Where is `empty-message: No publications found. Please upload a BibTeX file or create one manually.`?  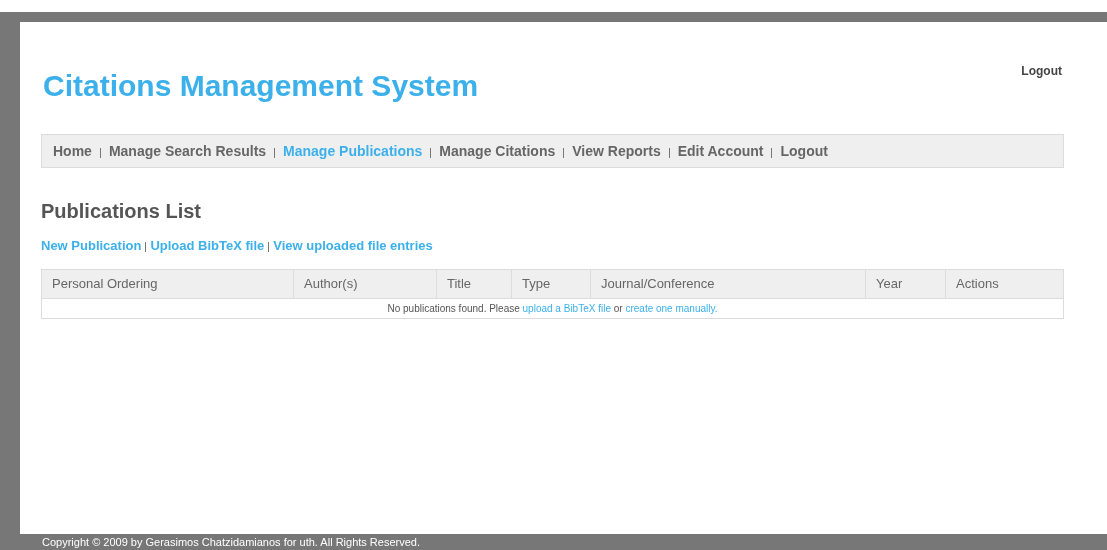
empty-message: No publications found. Please upload a BibTeX file or create one manually. is located at coordinates (552, 308).